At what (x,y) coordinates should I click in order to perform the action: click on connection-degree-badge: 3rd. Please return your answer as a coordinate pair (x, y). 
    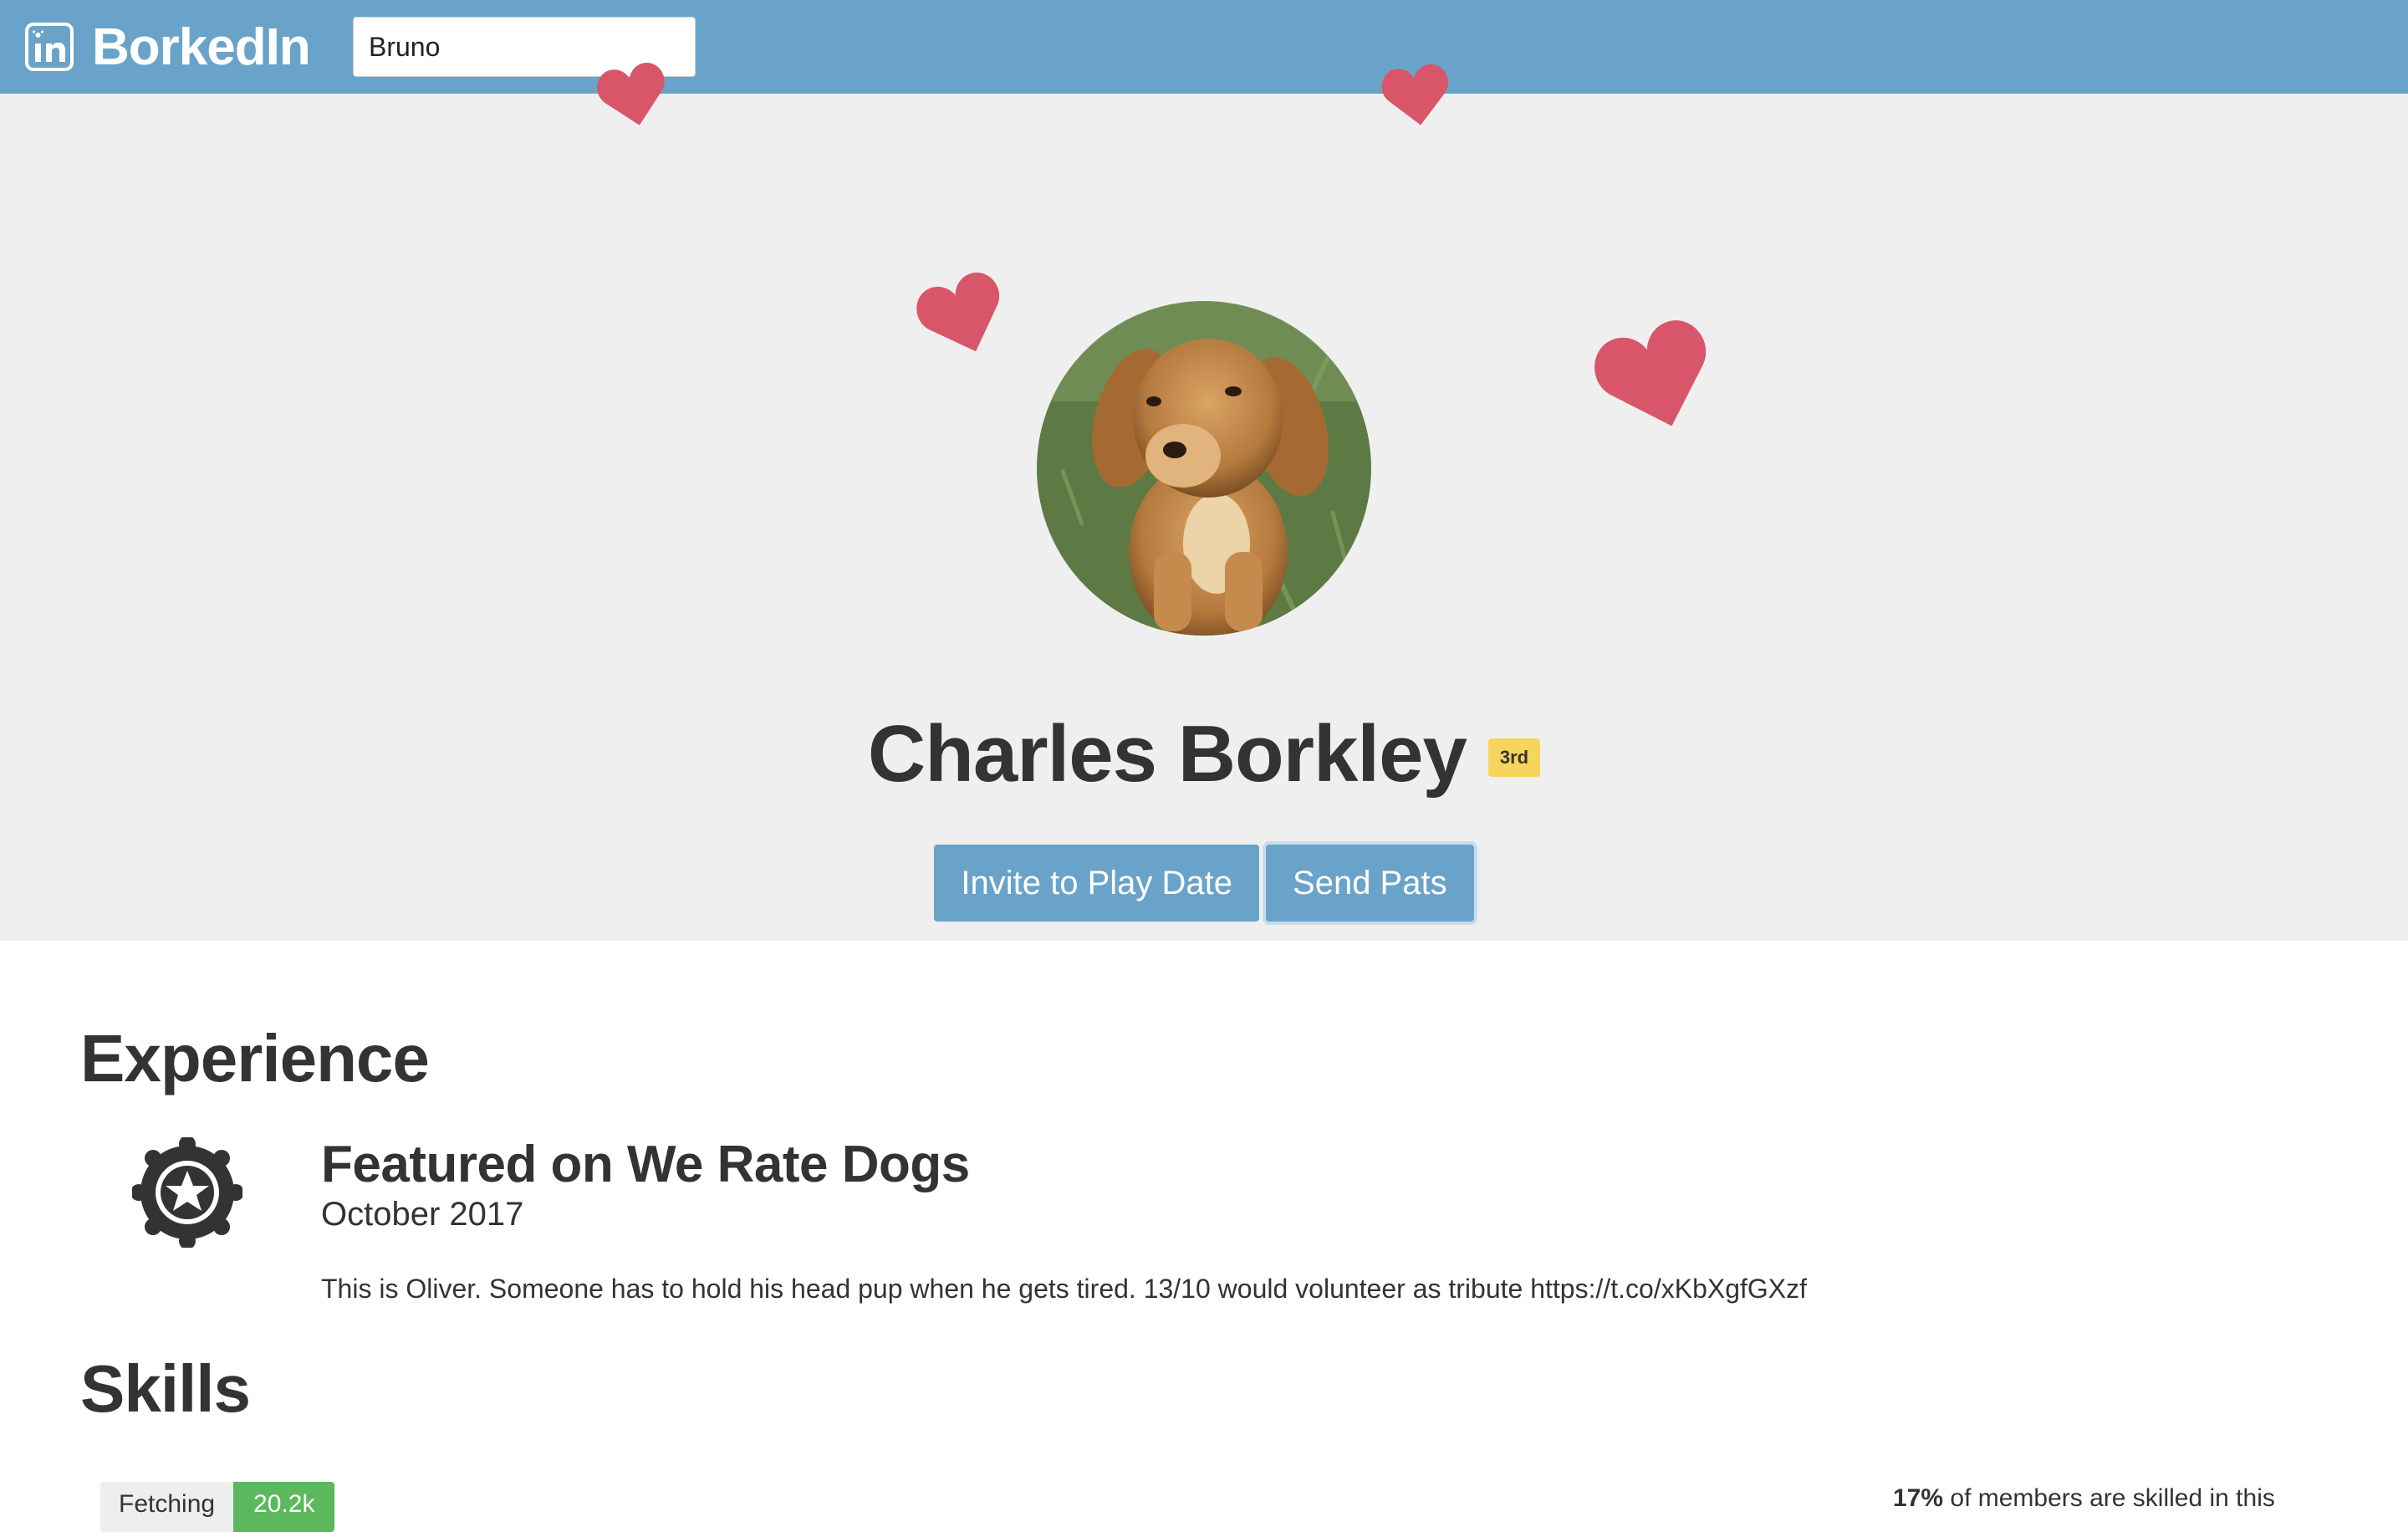
    Looking at the image, I should click on (1514, 757).